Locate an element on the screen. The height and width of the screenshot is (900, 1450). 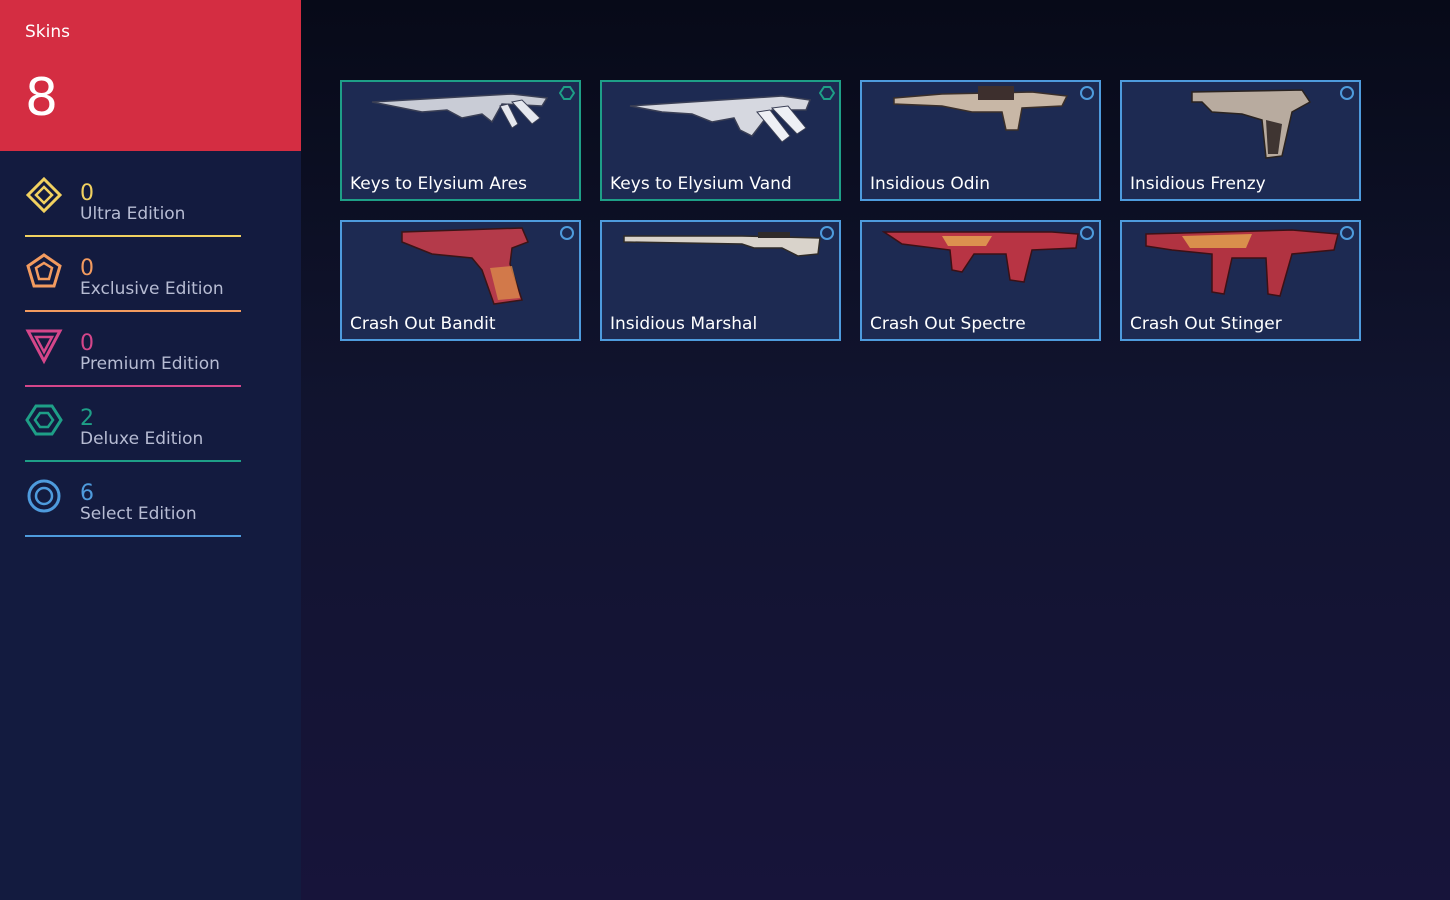
skin-name: Keys to Elysium Ares is located at coordinates (438, 184).